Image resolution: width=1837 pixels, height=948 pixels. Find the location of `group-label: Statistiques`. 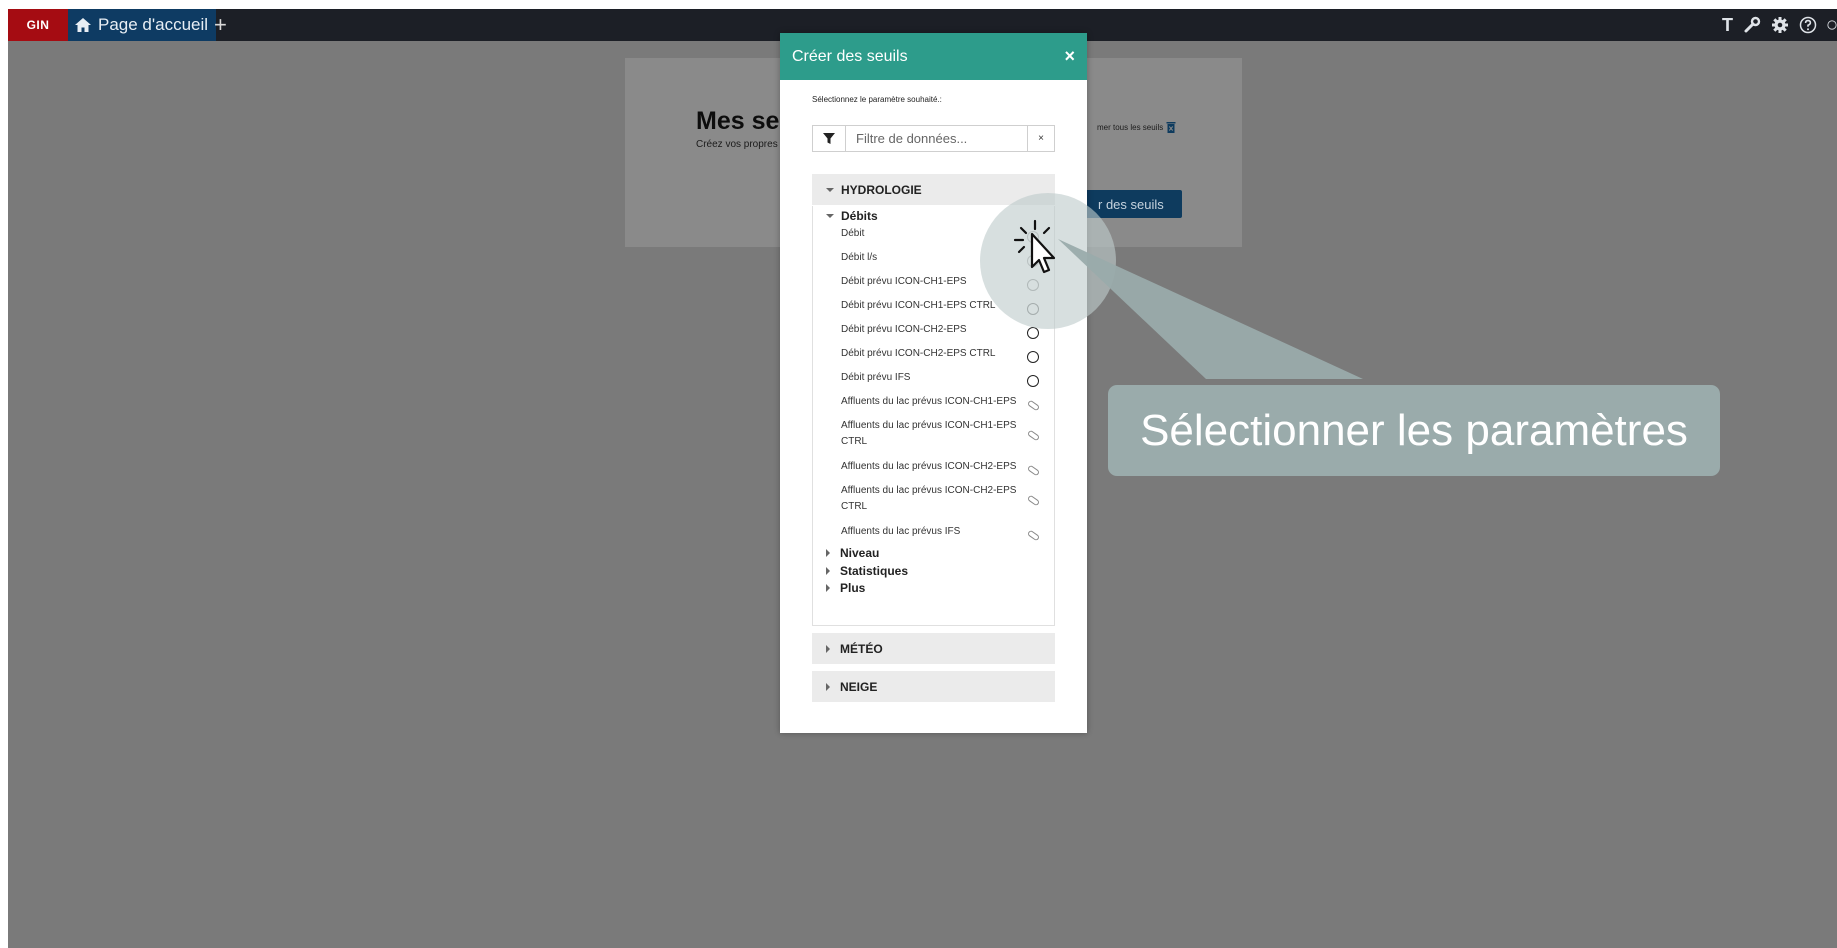

group-label: Statistiques is located at coordinates (874, 571).